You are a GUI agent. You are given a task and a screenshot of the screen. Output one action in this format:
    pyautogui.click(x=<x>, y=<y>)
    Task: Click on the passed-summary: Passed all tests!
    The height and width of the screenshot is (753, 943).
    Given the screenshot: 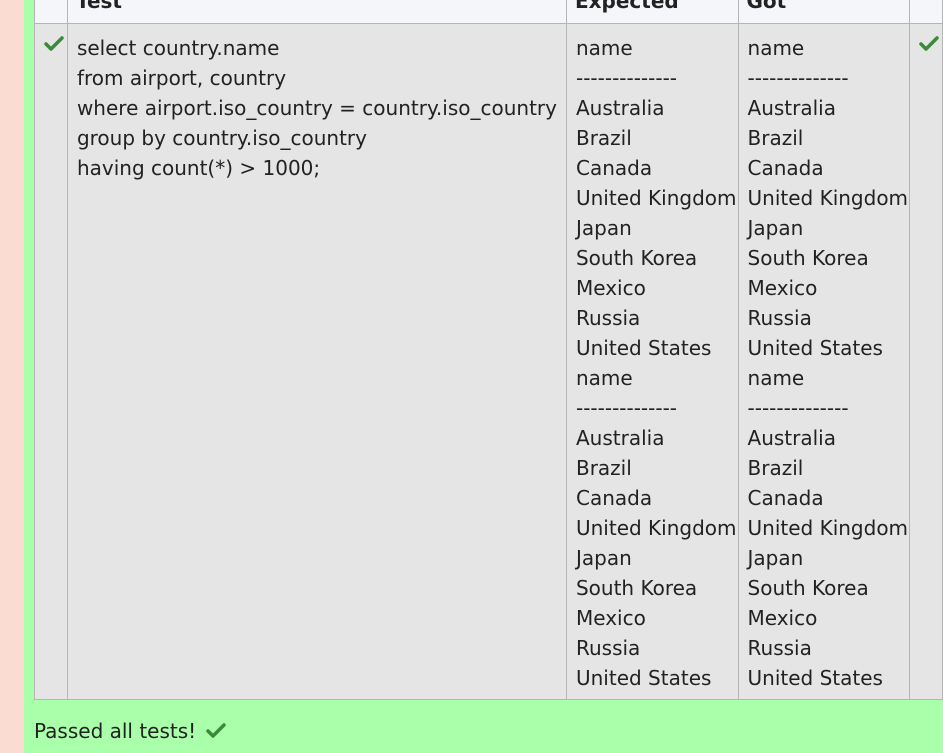 What is the action you would take?
    pyautogui.click(x=130, y=731)
    